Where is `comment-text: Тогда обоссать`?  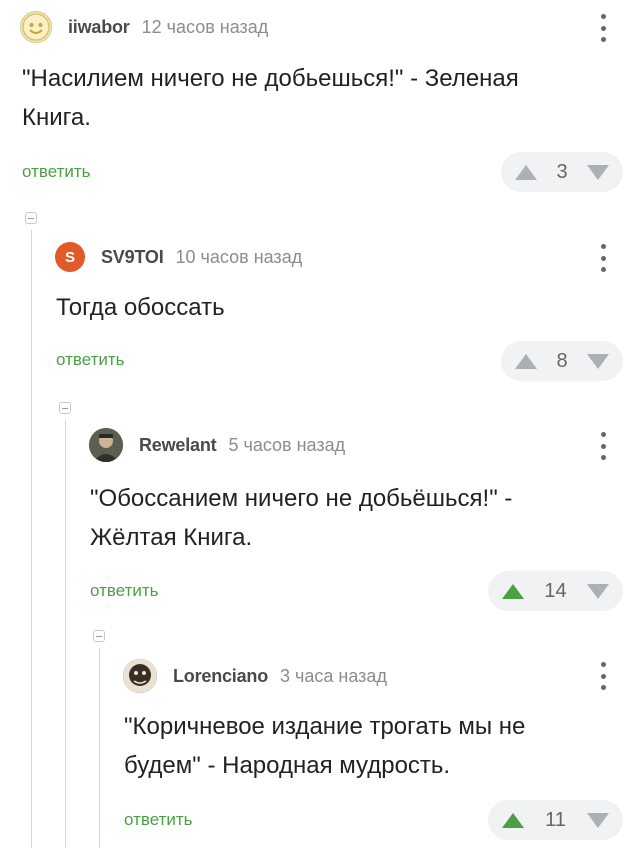 comment-text: Тогда обоссать is located at coordinates (140, 307).